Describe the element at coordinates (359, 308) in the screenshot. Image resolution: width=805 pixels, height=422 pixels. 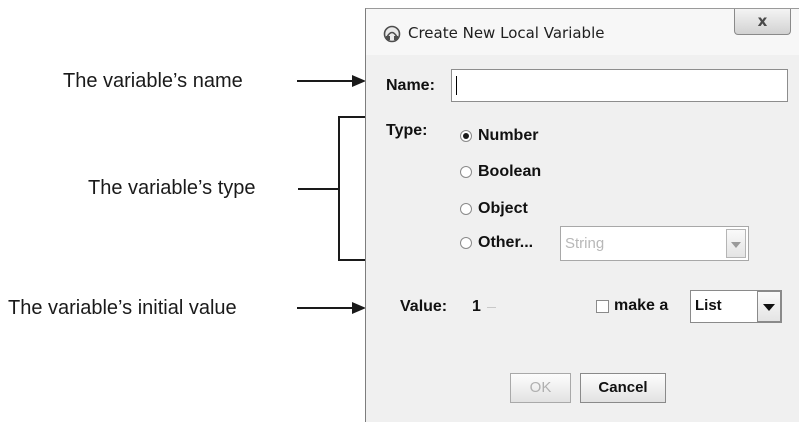
I see `annotation-value-arrow` at that location.